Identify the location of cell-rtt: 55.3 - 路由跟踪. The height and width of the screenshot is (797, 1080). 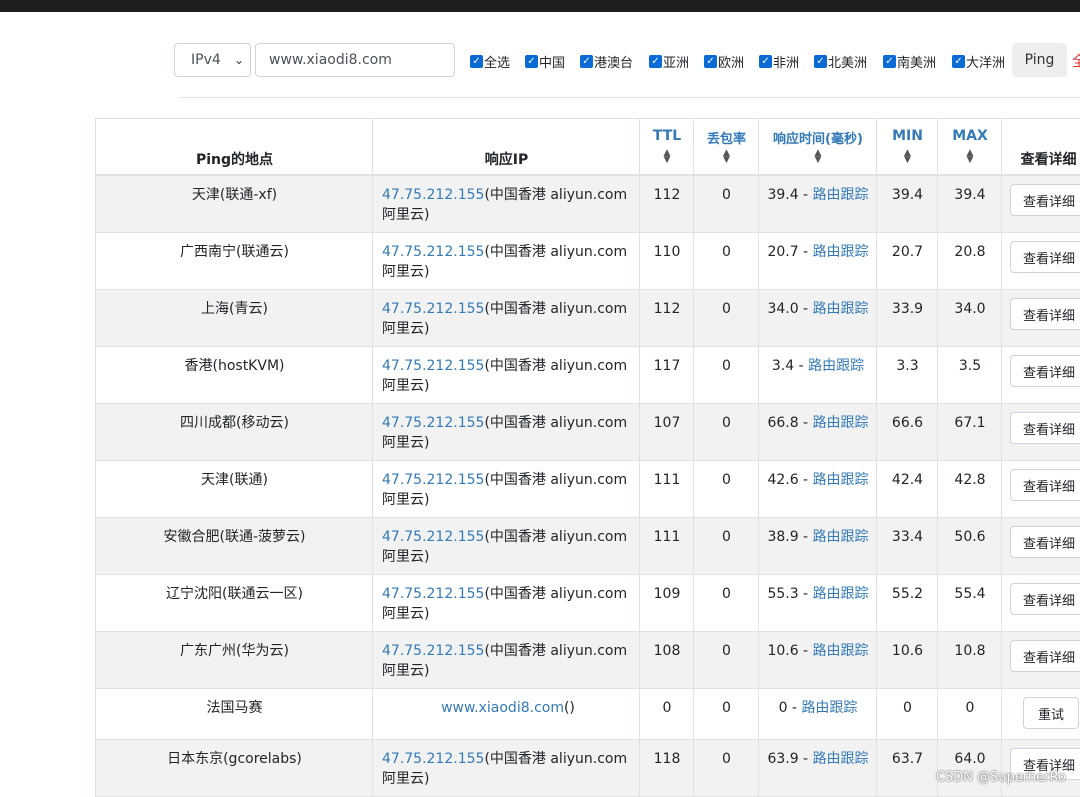
(817, 603).